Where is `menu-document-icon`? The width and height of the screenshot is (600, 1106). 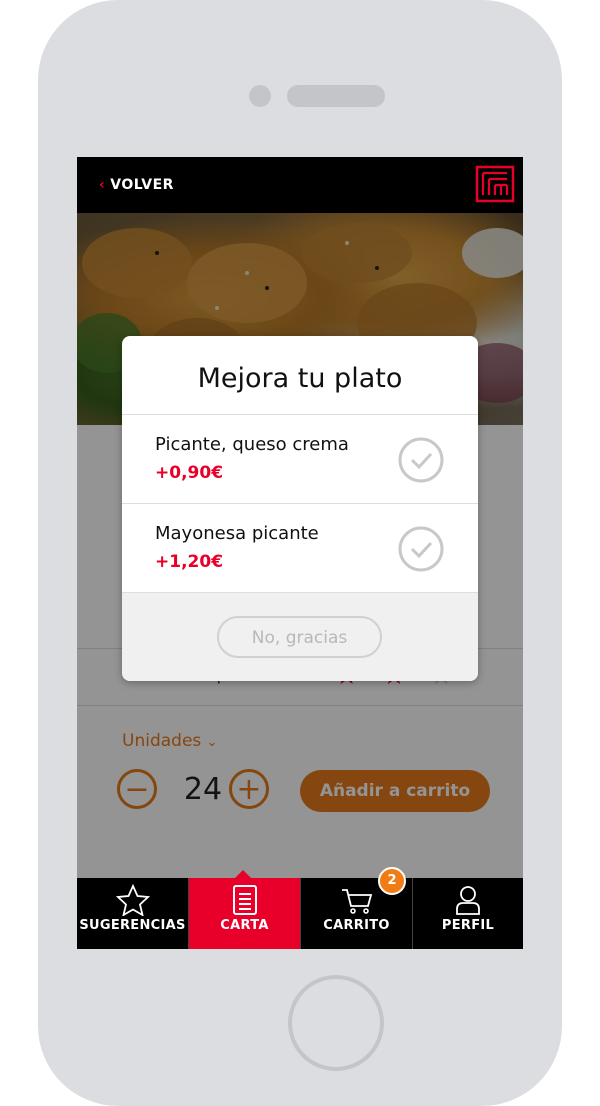
menu-document-icon is located at coordinates (244, 898).